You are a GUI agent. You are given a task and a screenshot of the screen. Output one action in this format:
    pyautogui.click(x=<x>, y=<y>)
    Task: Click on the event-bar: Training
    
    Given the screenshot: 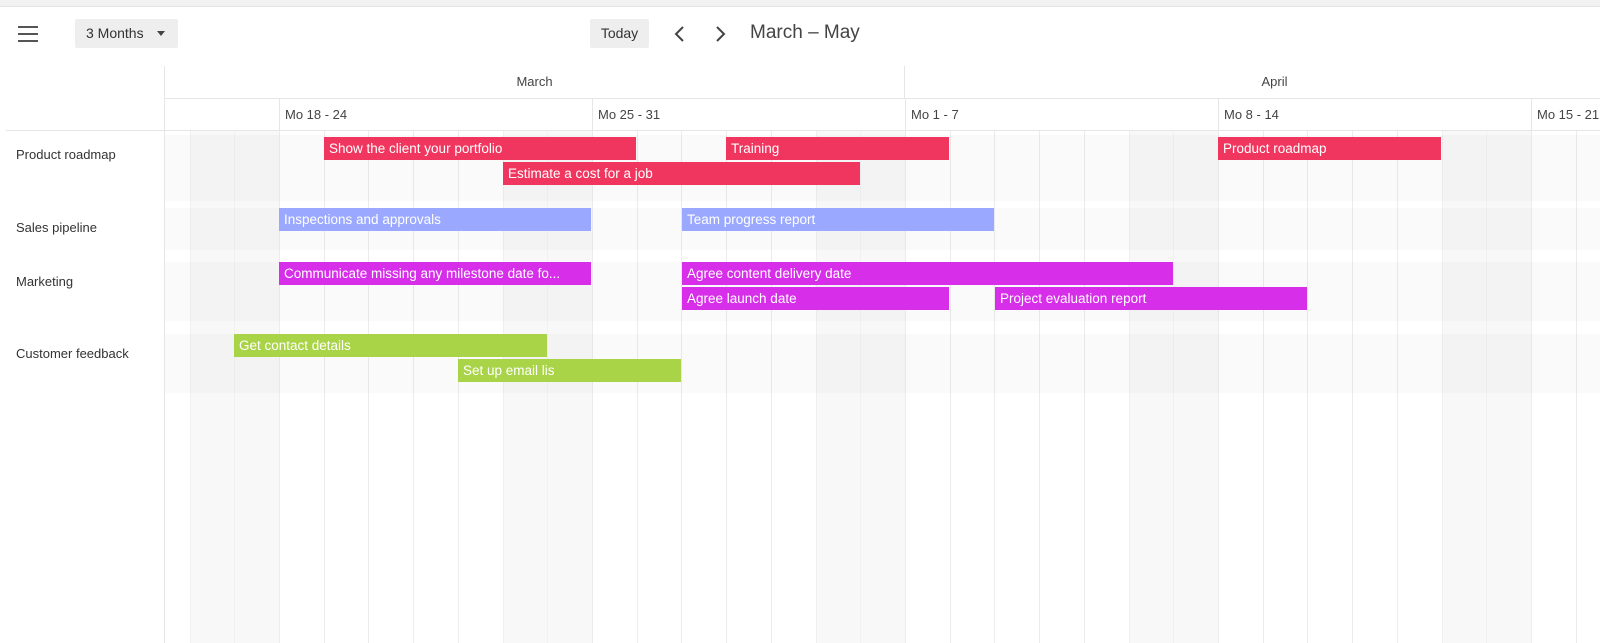 What is the action you would take?
    pyautogui.click(x=837, y=148)
    